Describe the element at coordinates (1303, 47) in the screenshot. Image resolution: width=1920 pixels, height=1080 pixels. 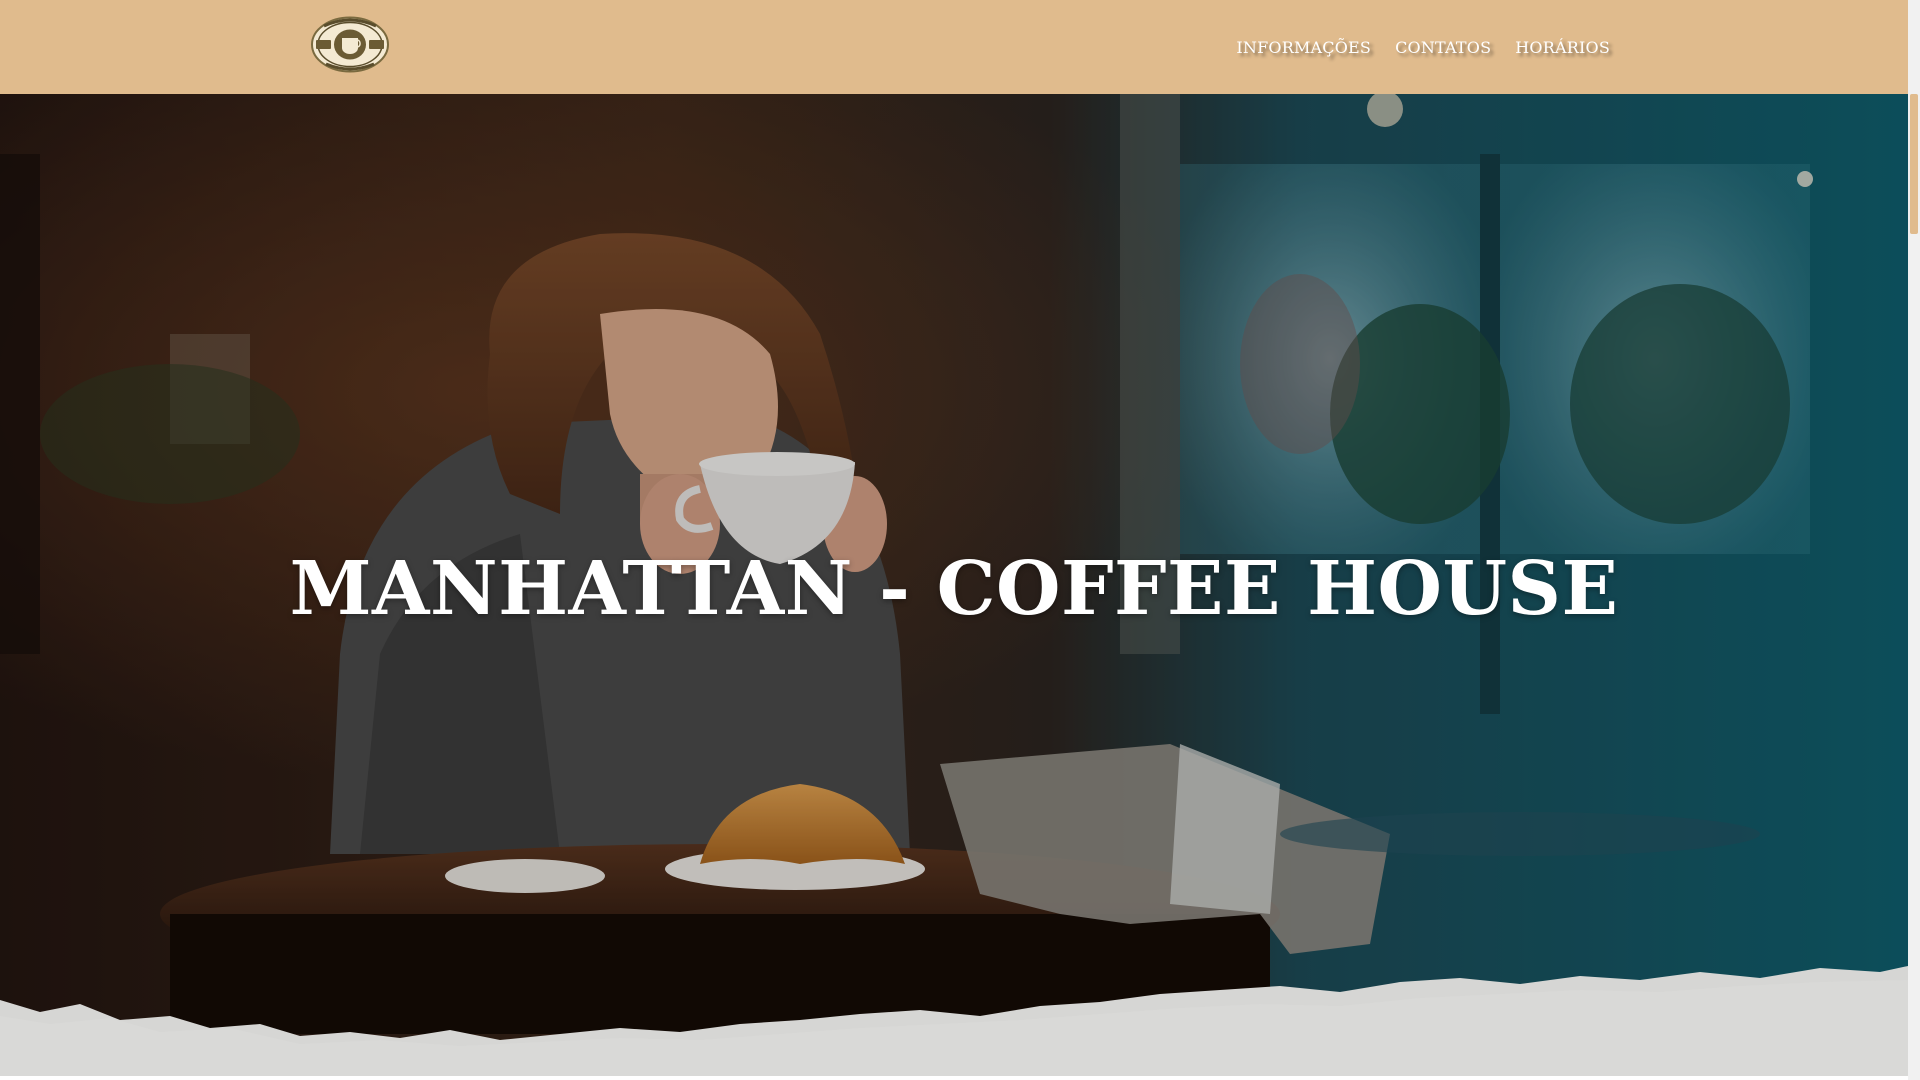
I see `nav-link-informacoes: INFORMAÇÕES` at that location.